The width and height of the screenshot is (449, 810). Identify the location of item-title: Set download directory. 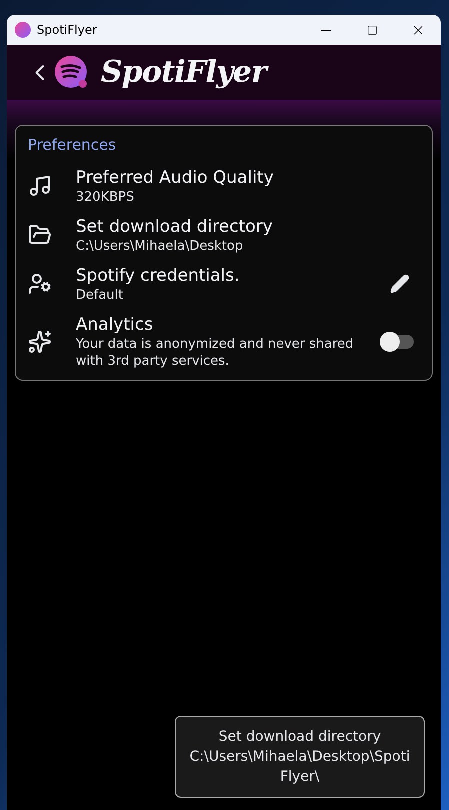
(175, 227).